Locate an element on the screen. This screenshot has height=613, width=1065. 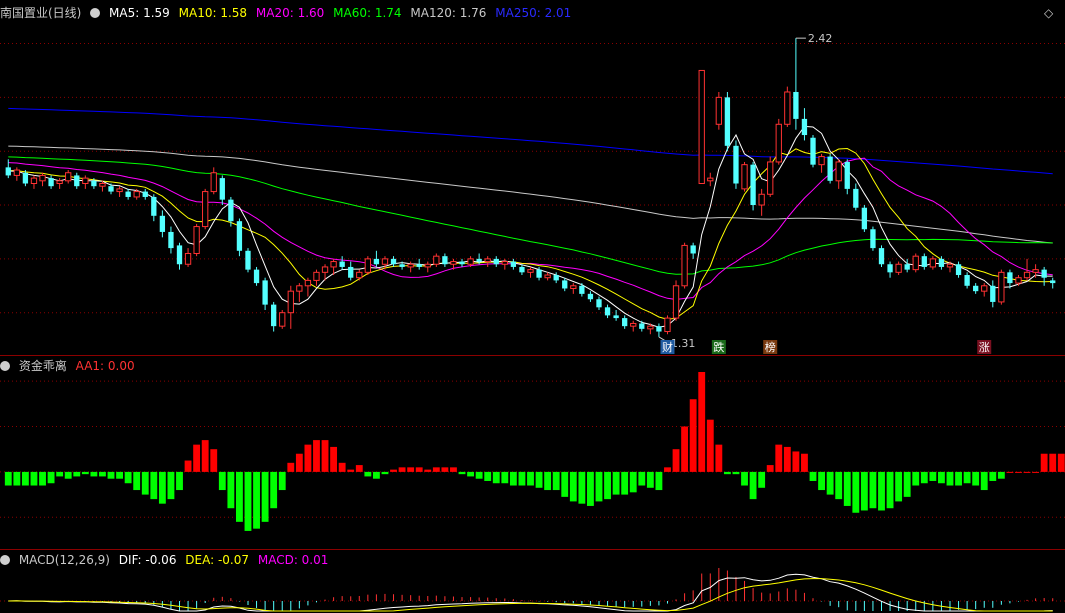
dea-line is located at coordinates (530, 595).